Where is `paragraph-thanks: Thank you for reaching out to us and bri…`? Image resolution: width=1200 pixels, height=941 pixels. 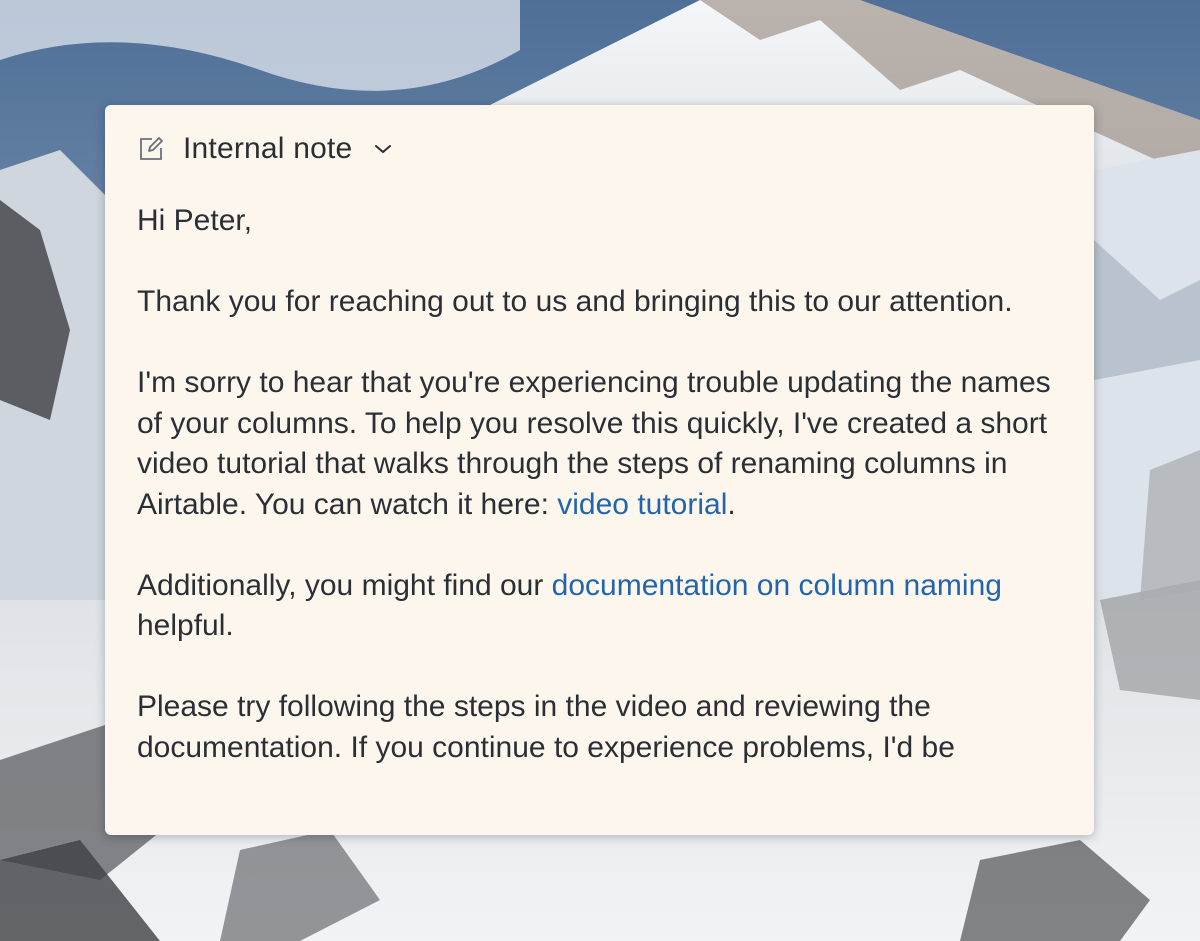 paragraph-thanks: Thank you for reaching out to us and bri… is located at coordinates (575, 301).